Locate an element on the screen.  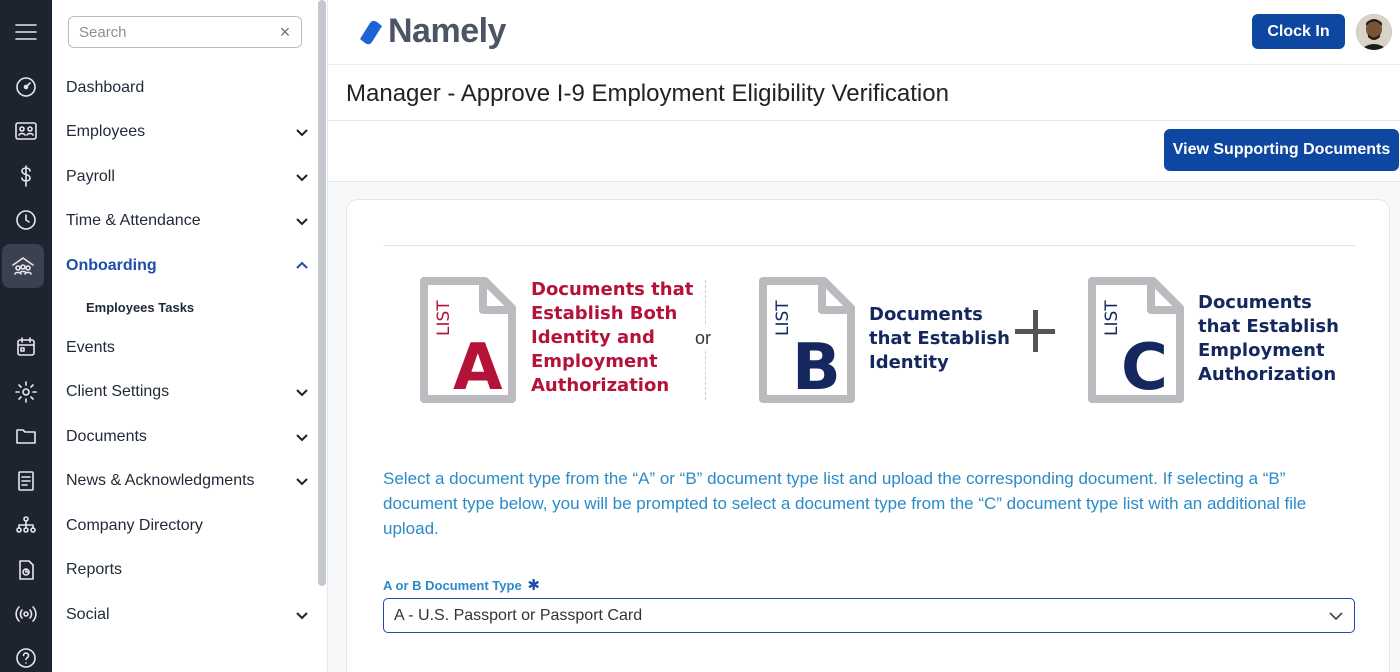
divider is located at coordinates (869, 245).